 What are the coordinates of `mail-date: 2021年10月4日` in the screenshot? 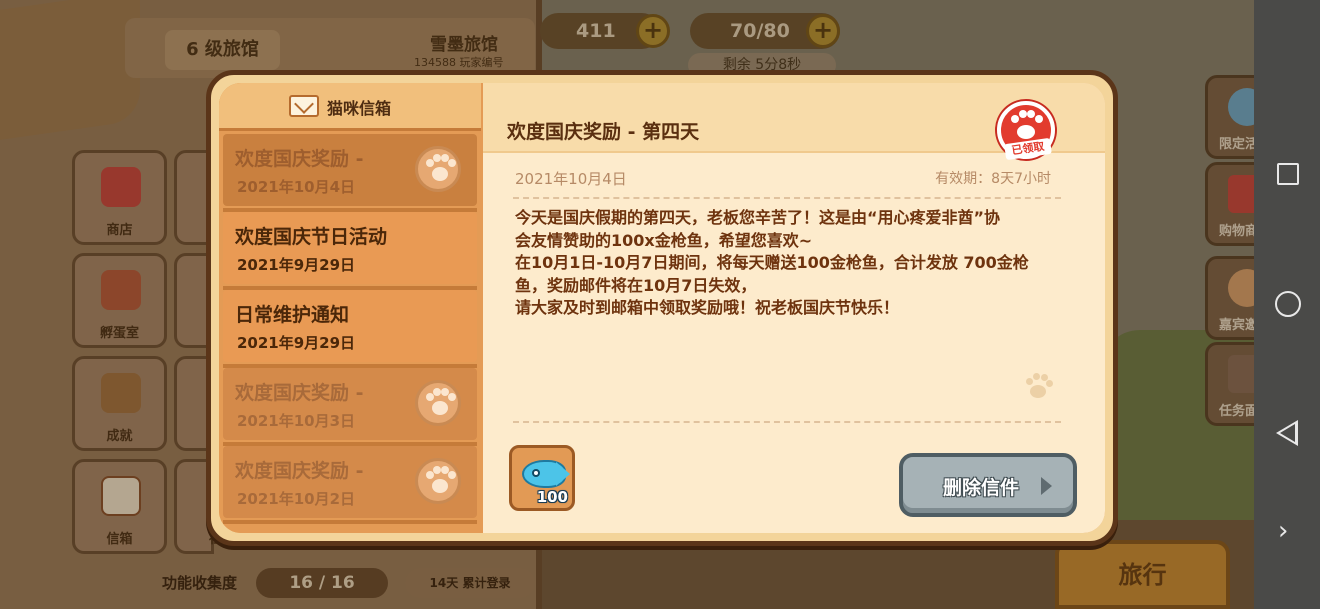 It's located at (571, 179).